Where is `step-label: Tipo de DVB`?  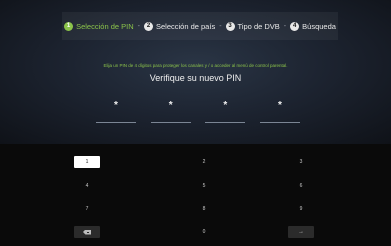
step-label: Tipo de DVB is located at coordinates (258, 26).